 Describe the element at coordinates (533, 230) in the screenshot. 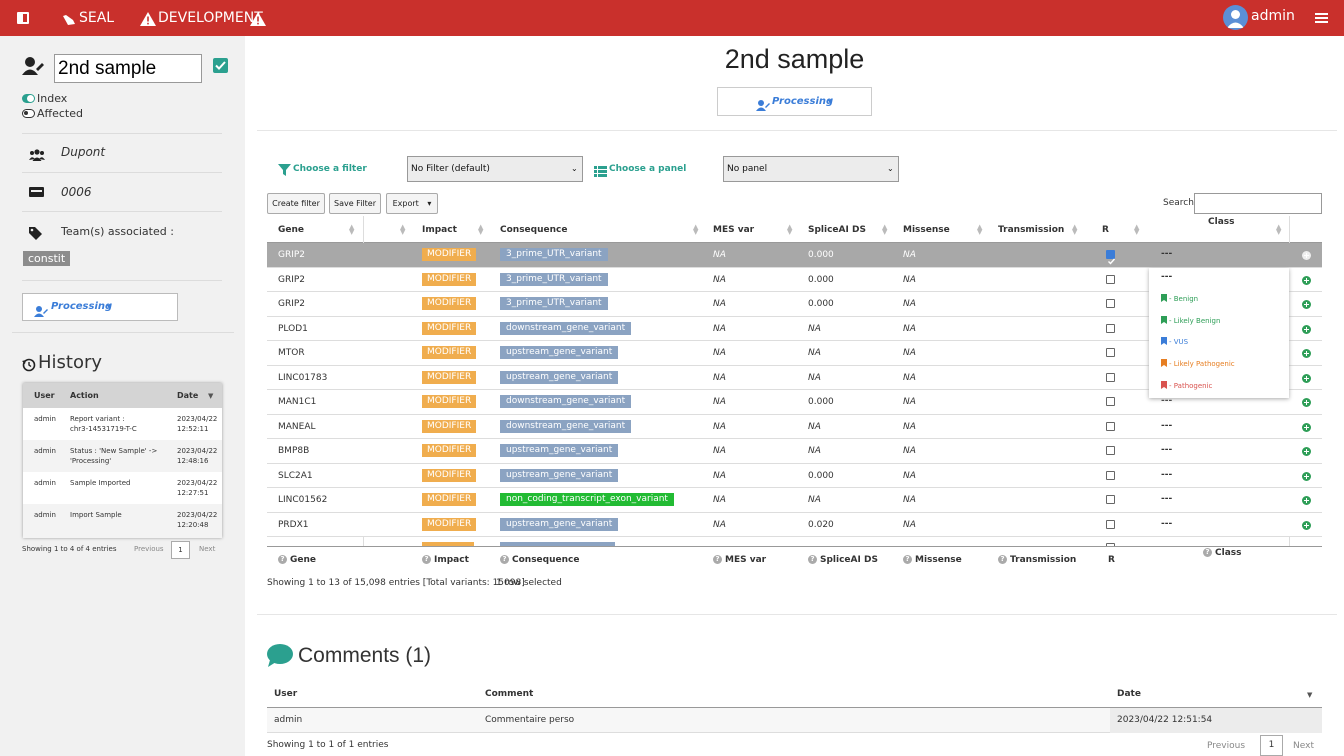

I see `col-consequence: Consequence` at that location.